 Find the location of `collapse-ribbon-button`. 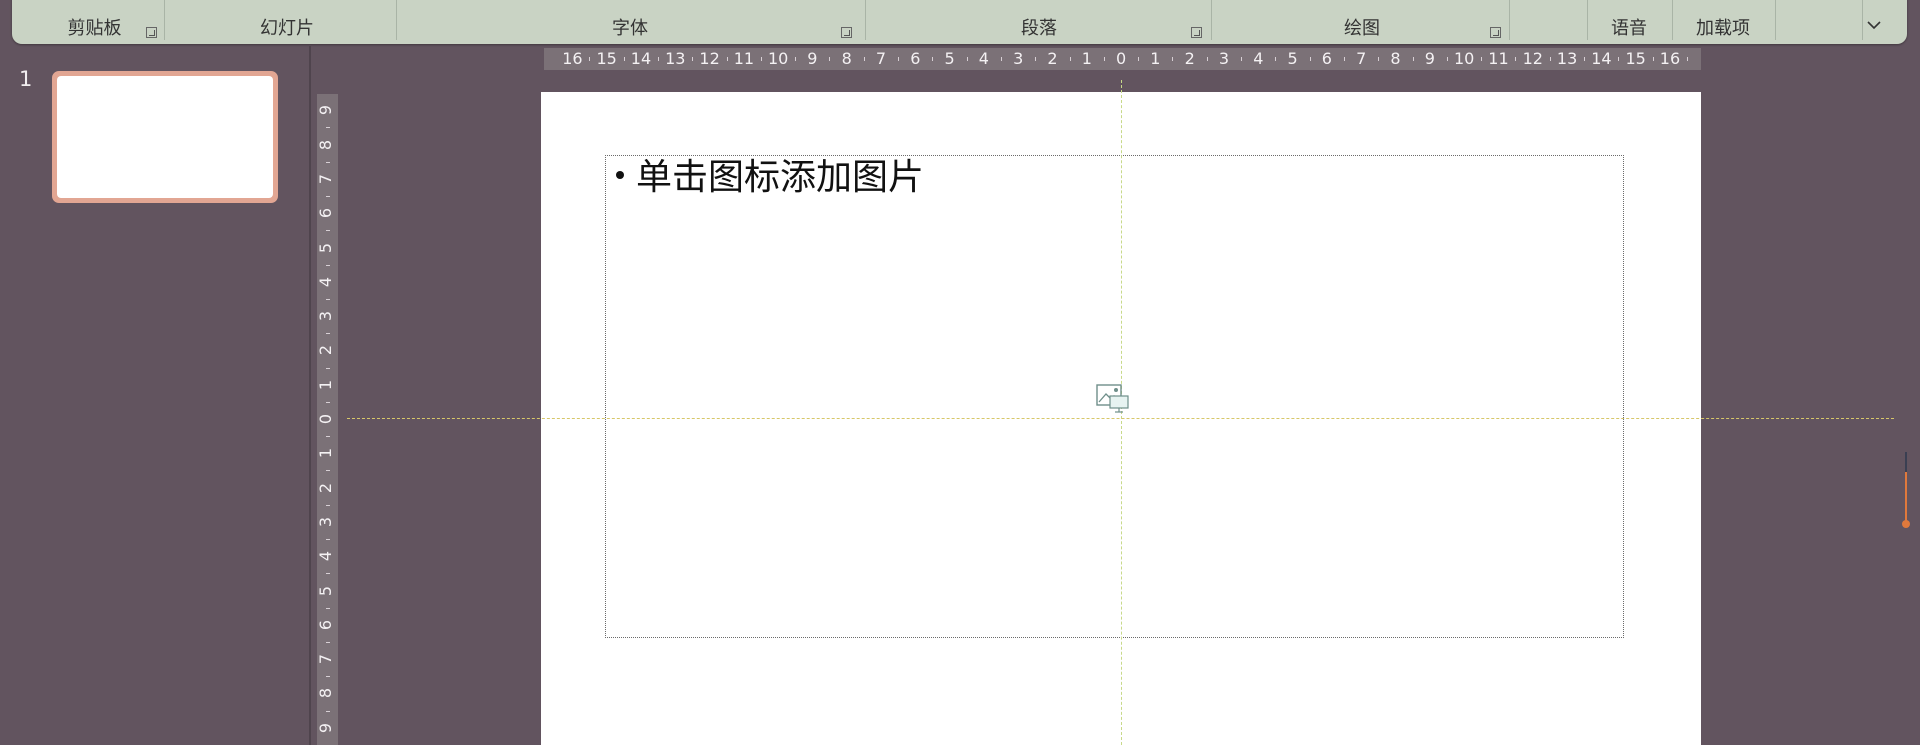

collapse-ribbon-button is located at coordinates (1874, 25).